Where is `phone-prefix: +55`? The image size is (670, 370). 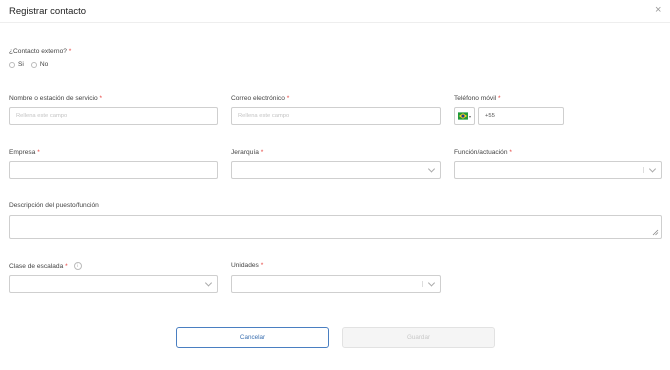 phone-prefix: +55 is located at coordinates (490, 116).